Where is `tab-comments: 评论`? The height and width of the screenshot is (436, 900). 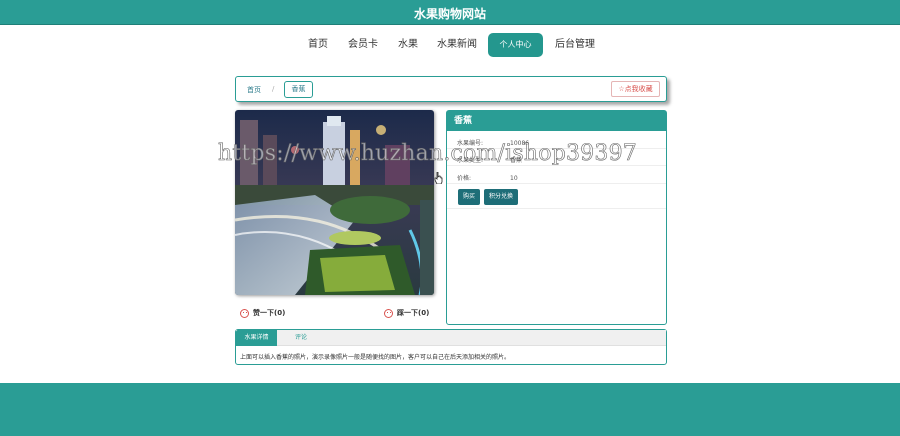
tab-comments: 评论 is located at coordinates (301, 338).